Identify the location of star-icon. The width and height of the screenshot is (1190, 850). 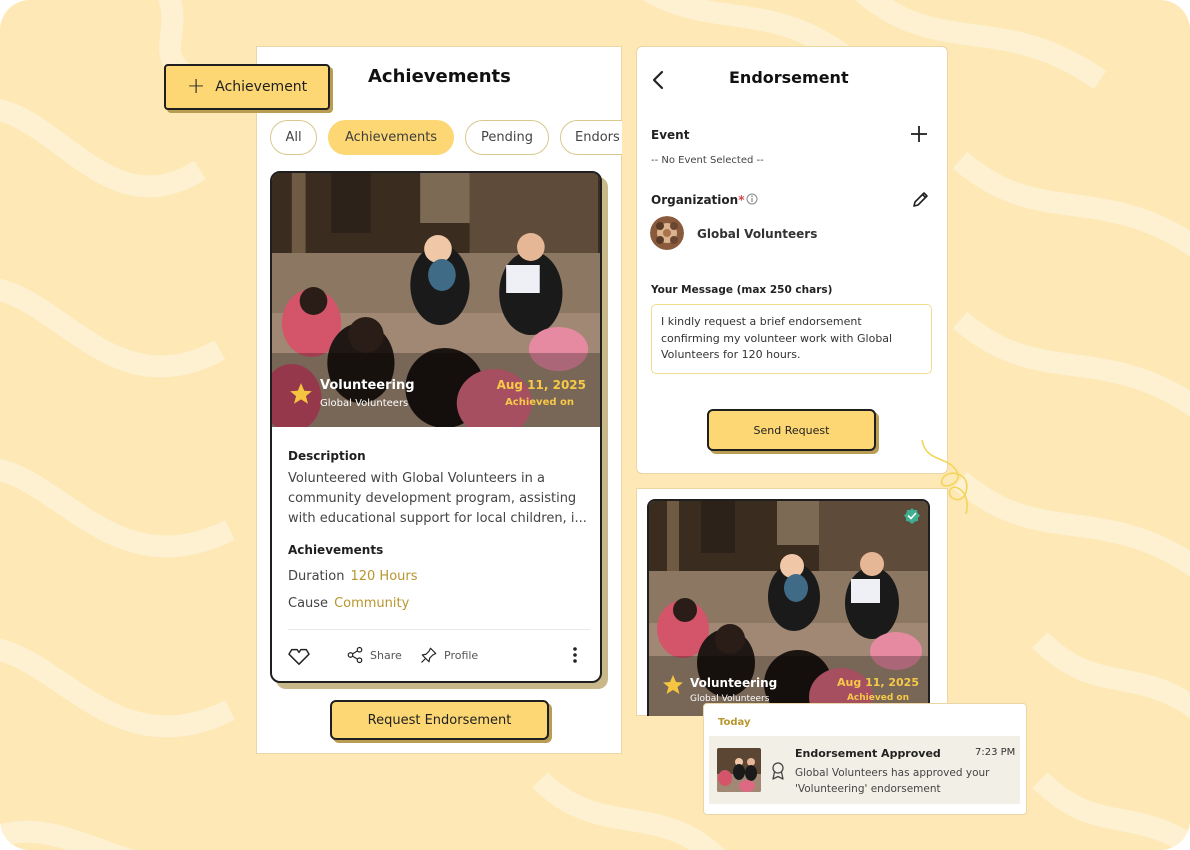
(301, 393).